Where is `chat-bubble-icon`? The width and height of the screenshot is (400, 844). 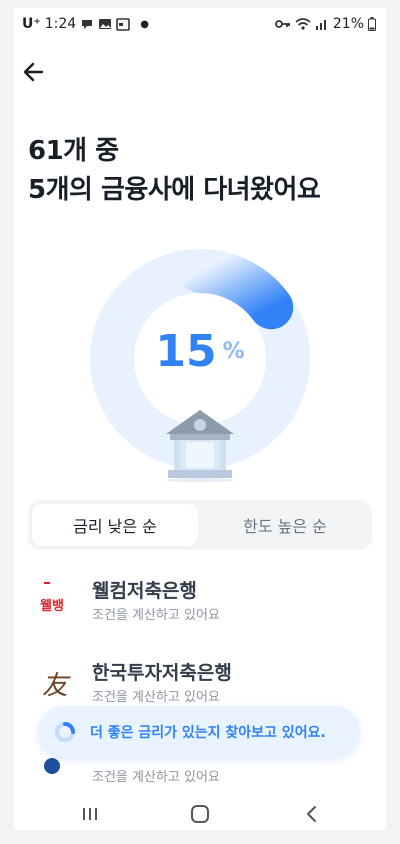
chat-bubble-icon is located at coordinates (87, 24).